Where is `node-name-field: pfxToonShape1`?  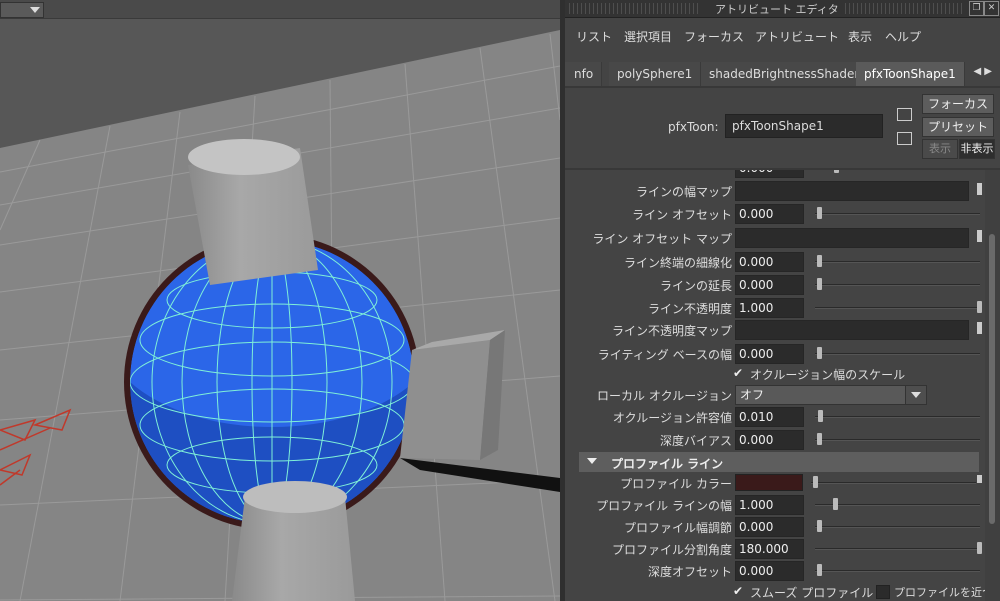 node-name-field: pfxToonShape1 is located at coordinates (804, 126).